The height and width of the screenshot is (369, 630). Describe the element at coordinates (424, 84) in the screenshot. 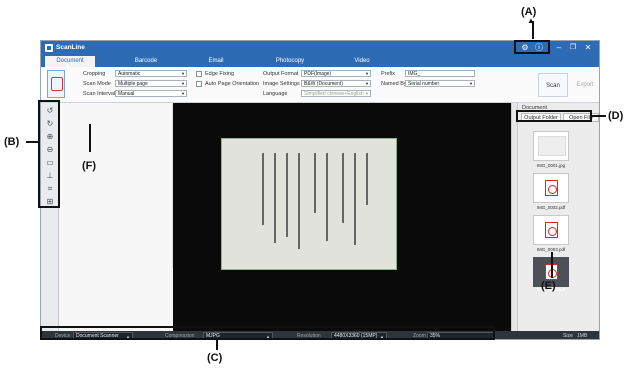

I see `named-by-value: Serial number` at that location.